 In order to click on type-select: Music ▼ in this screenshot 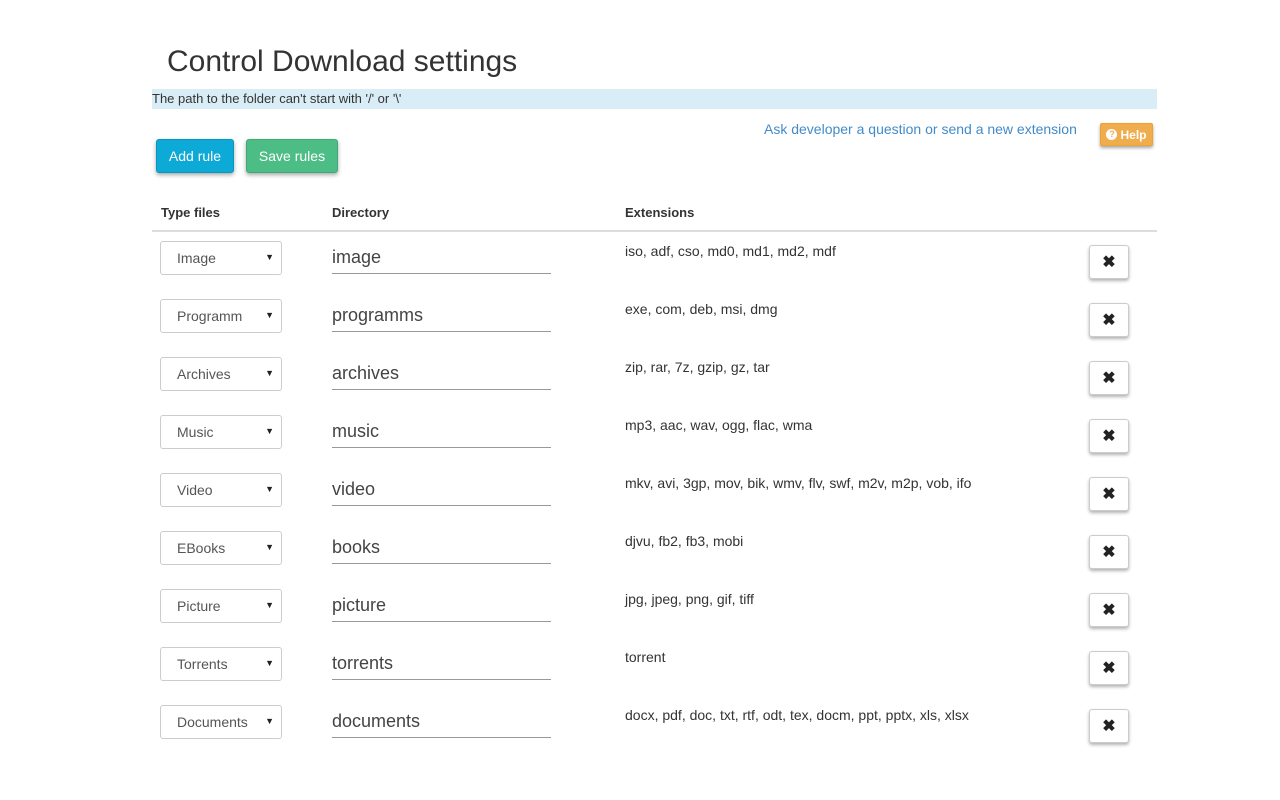, I will do `click(221, 432)`.